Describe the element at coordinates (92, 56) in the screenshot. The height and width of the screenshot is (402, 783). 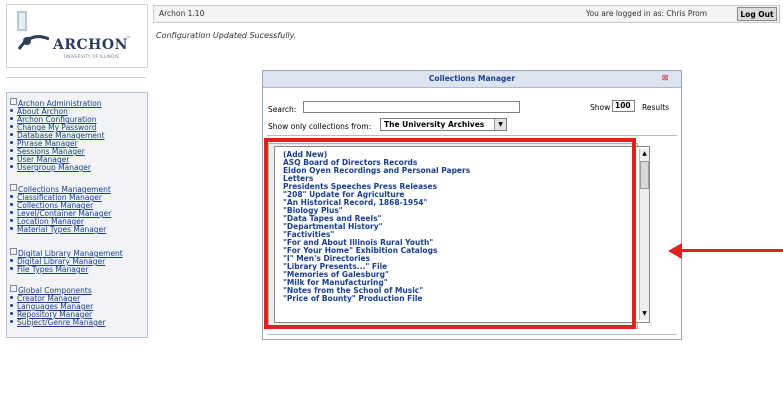
I see `logo-subtext: UNIVERSITY OF ILLINOIS` at that location.